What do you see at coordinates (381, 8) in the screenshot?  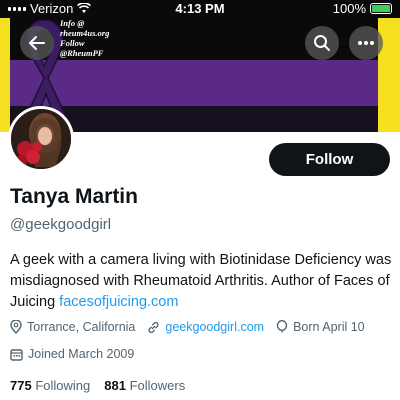 I see `battery-icon` at bounding box center [381, 8].